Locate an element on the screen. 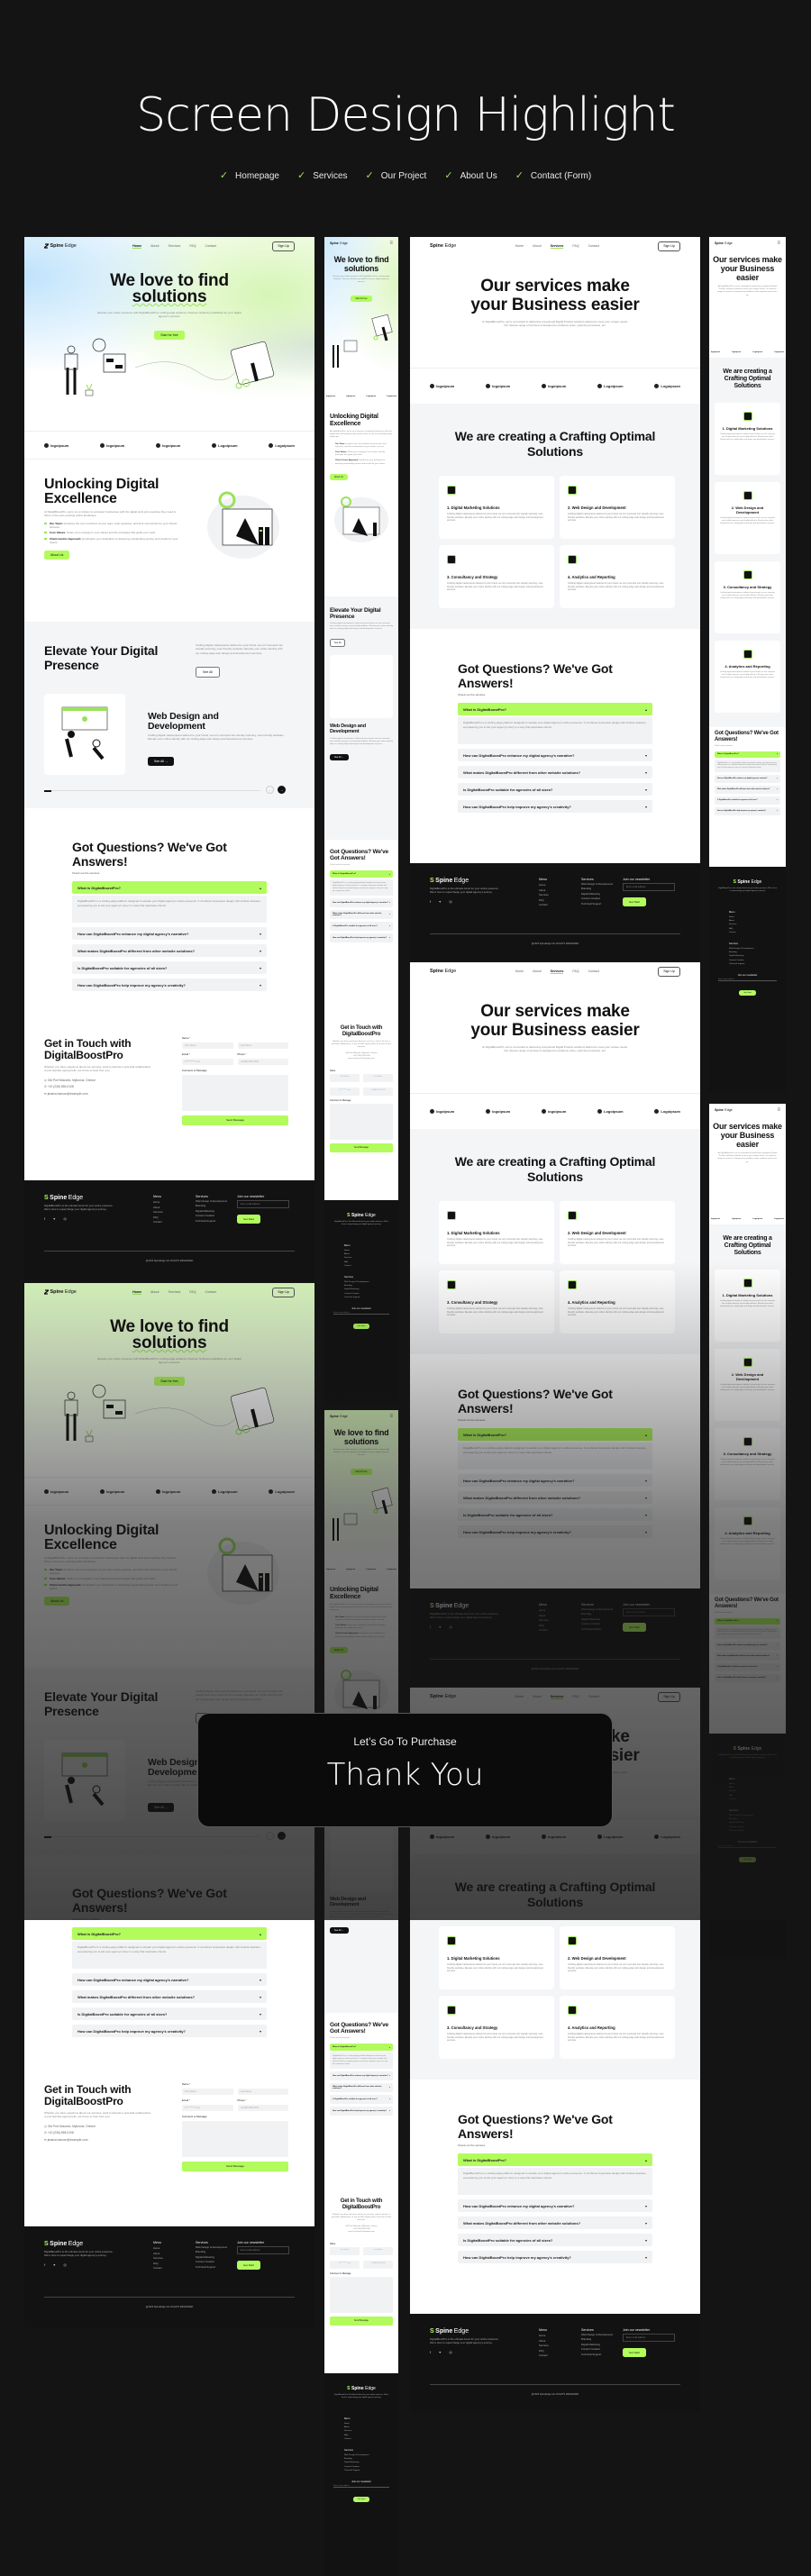 The image size is (811, 2576). signup-button: Sign Up is located at coordinates (669, 1696).